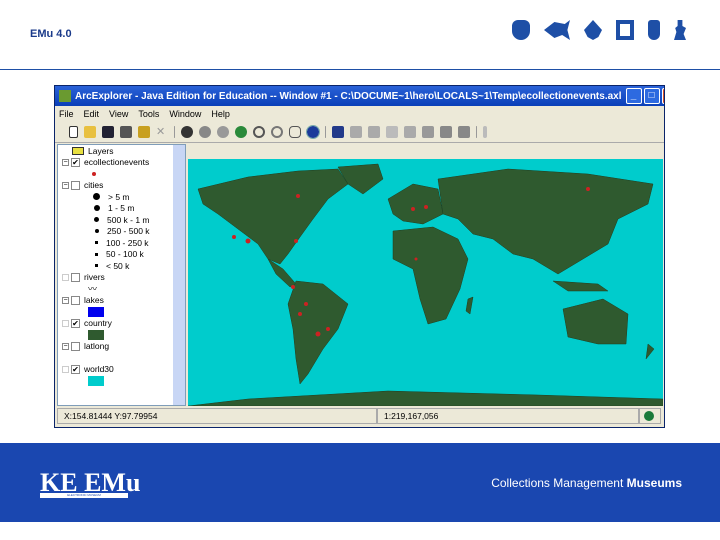  I want to click on find-icon, so click(338, 131).